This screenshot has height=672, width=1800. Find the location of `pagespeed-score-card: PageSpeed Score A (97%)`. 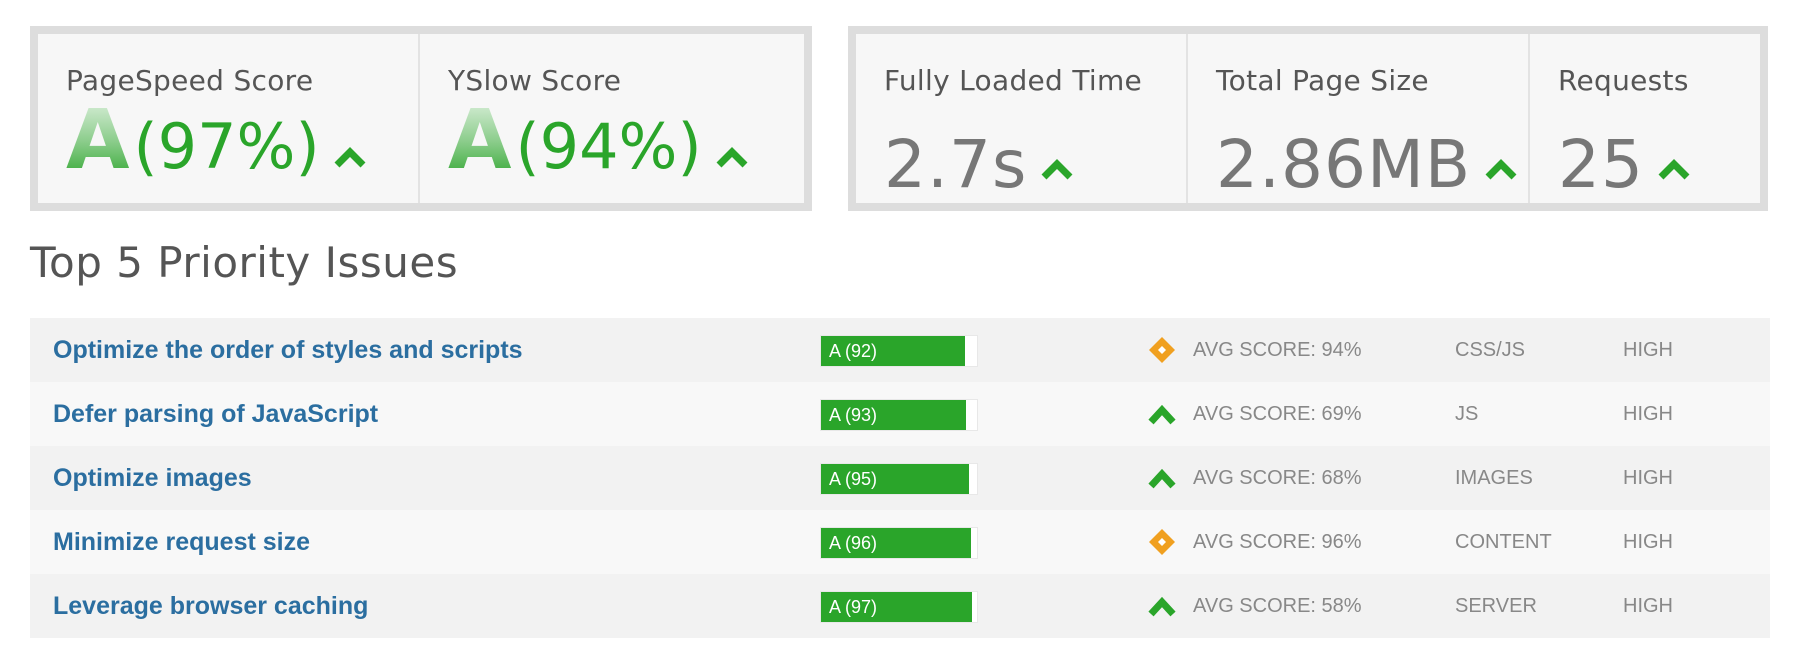

pagespeed-score-card: PageSpeed Score A (97%) is located at coordinates (228, 118).